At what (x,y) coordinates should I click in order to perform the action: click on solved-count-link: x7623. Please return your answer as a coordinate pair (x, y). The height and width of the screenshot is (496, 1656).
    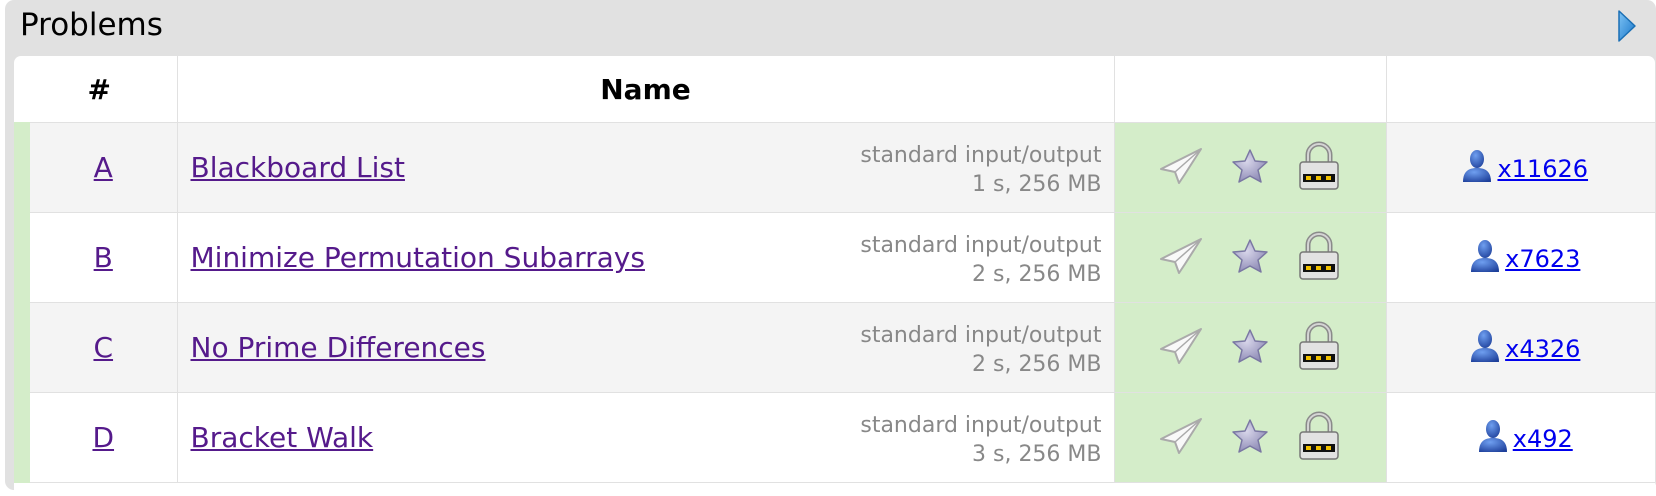
    Looking at the image, I should click on (1524, 256).